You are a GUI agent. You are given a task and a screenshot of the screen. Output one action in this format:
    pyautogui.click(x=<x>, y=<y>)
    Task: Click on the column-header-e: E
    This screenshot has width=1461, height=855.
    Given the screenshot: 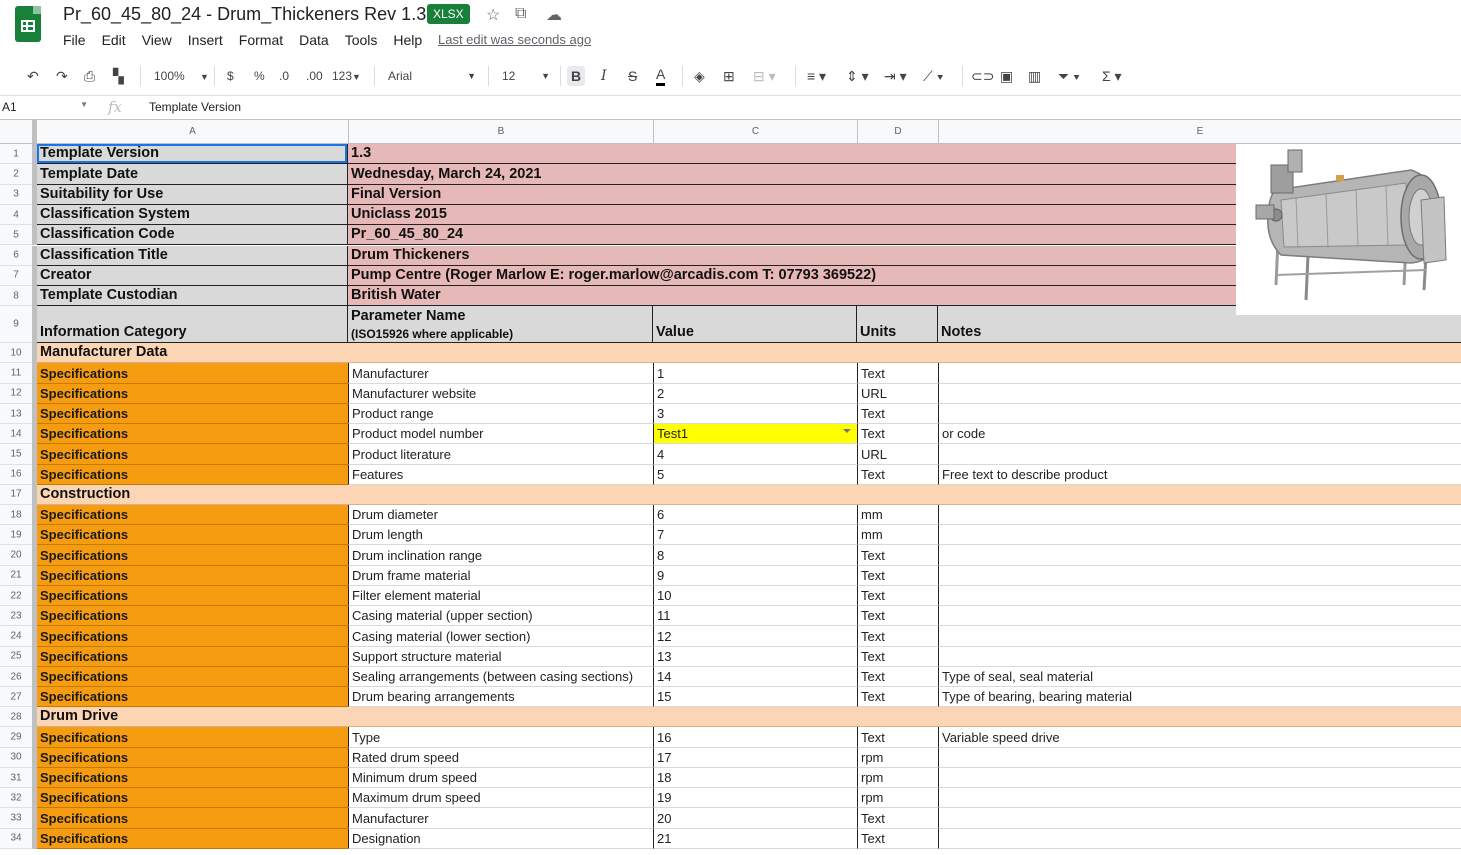 What is the action you would take?
    pyautogui.click(x=1199, y=131)
    